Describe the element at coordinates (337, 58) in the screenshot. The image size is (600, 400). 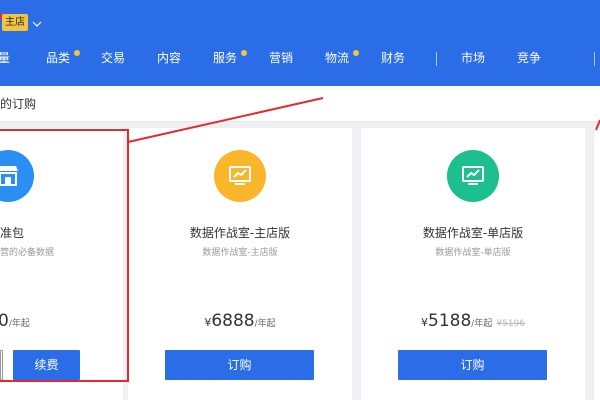
I see `nav-item-logistics: 物流` at that location.